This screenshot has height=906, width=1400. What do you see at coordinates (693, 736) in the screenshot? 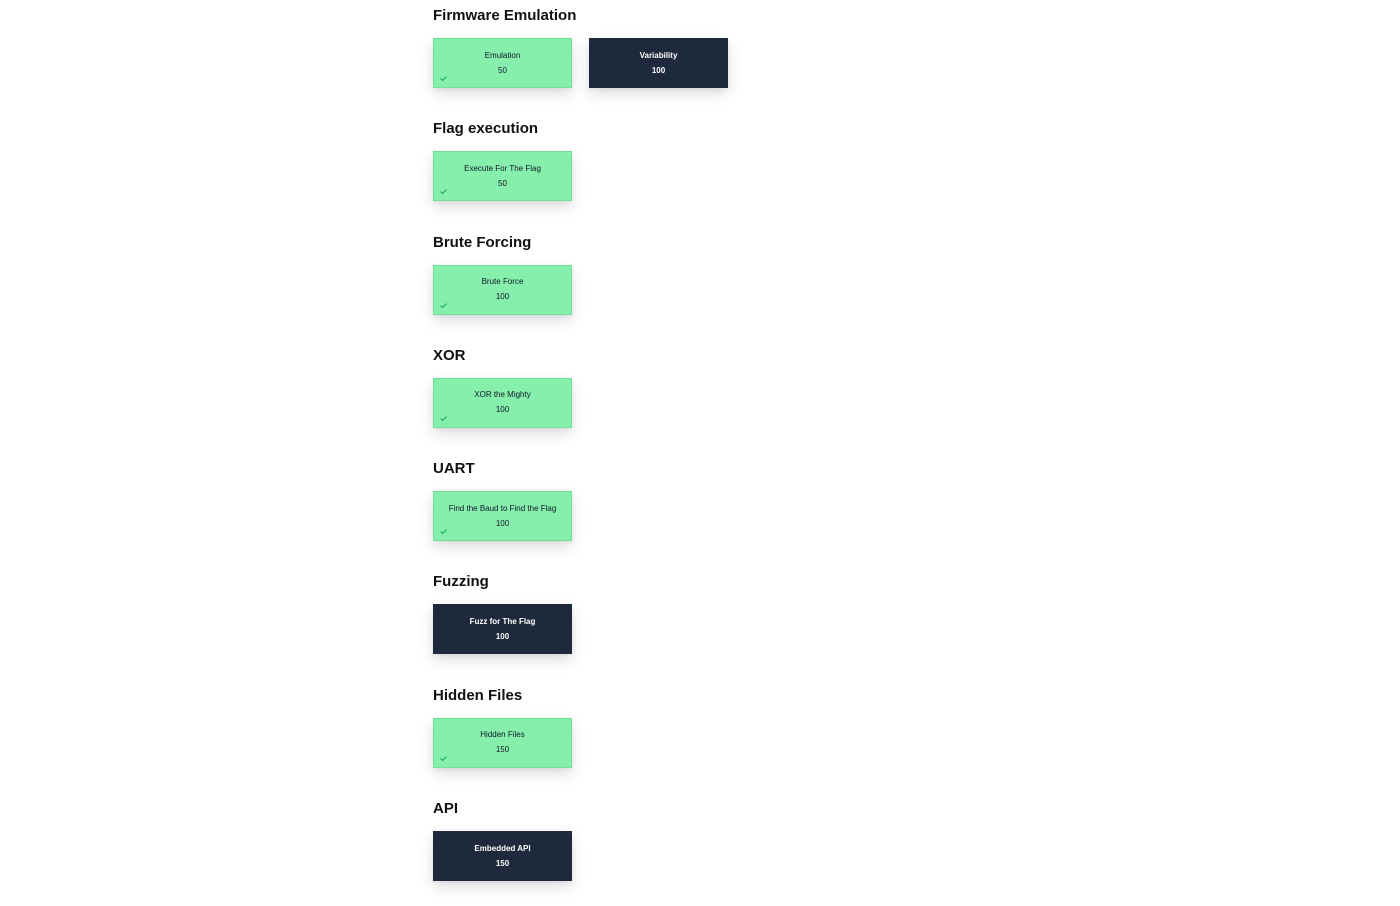
I see `category-section: Hidden Files Hidden Files 150` at bounding box center [693, 736].